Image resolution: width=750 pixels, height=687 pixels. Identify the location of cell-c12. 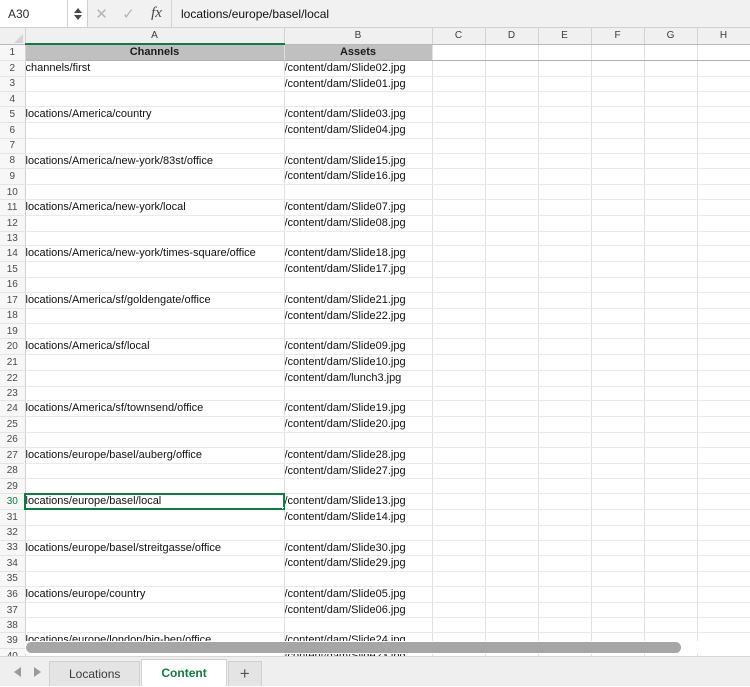
(459, 223).